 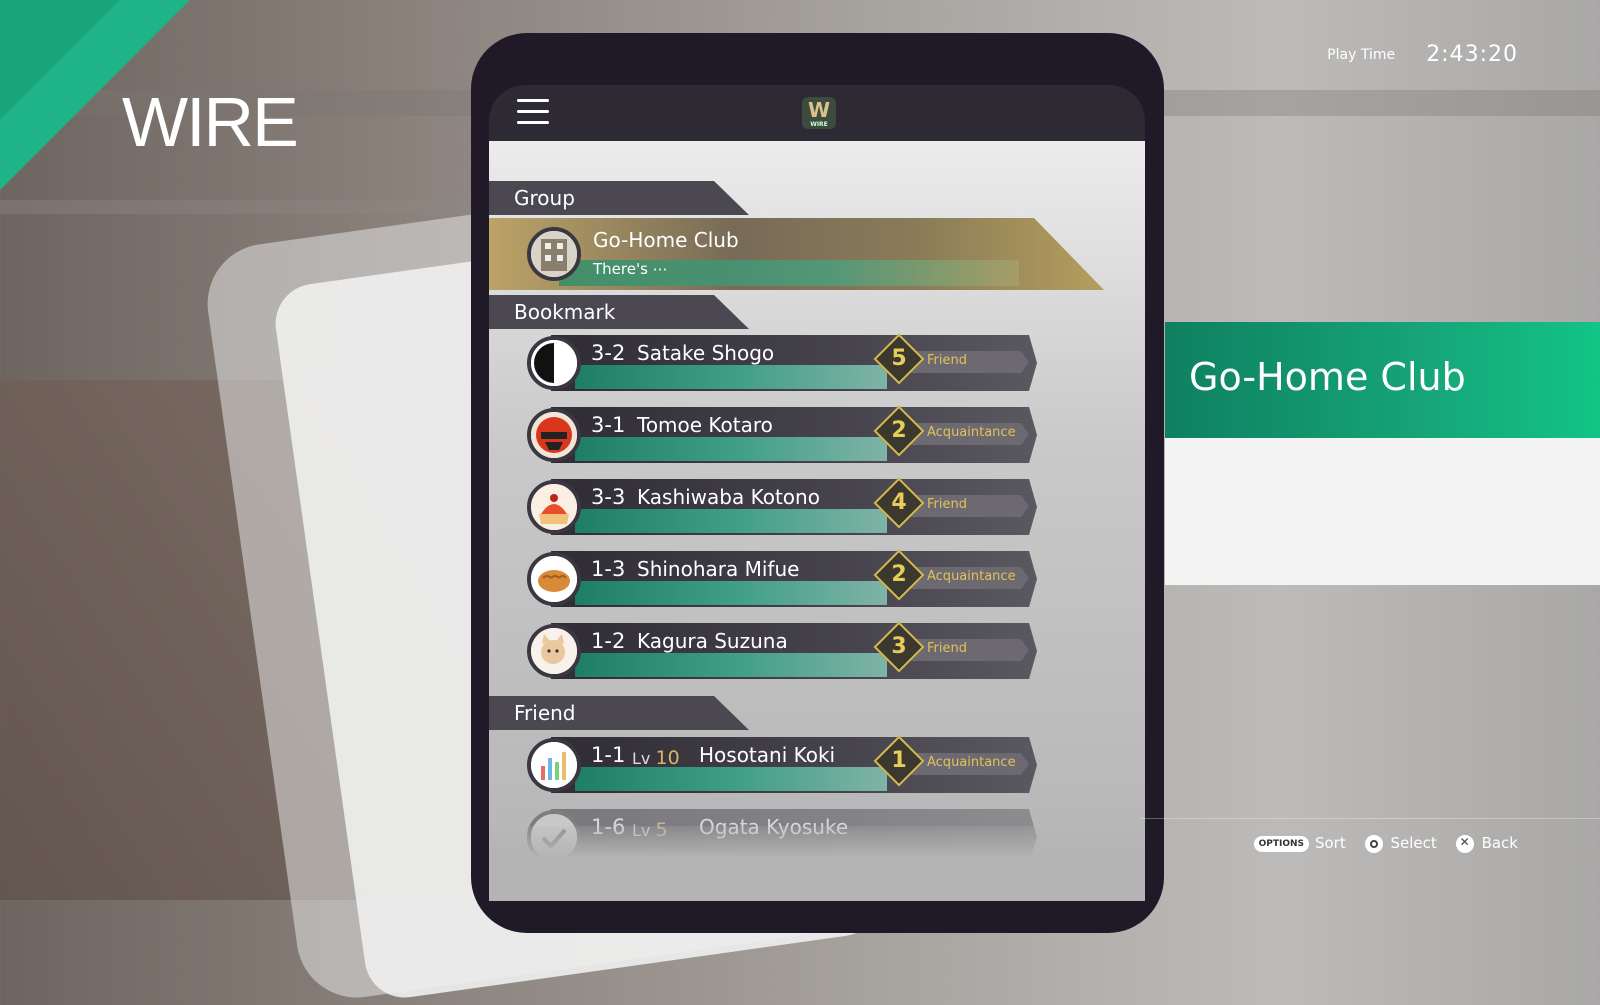 I want to click on logo-letter: W, so click(x=819, y=110).